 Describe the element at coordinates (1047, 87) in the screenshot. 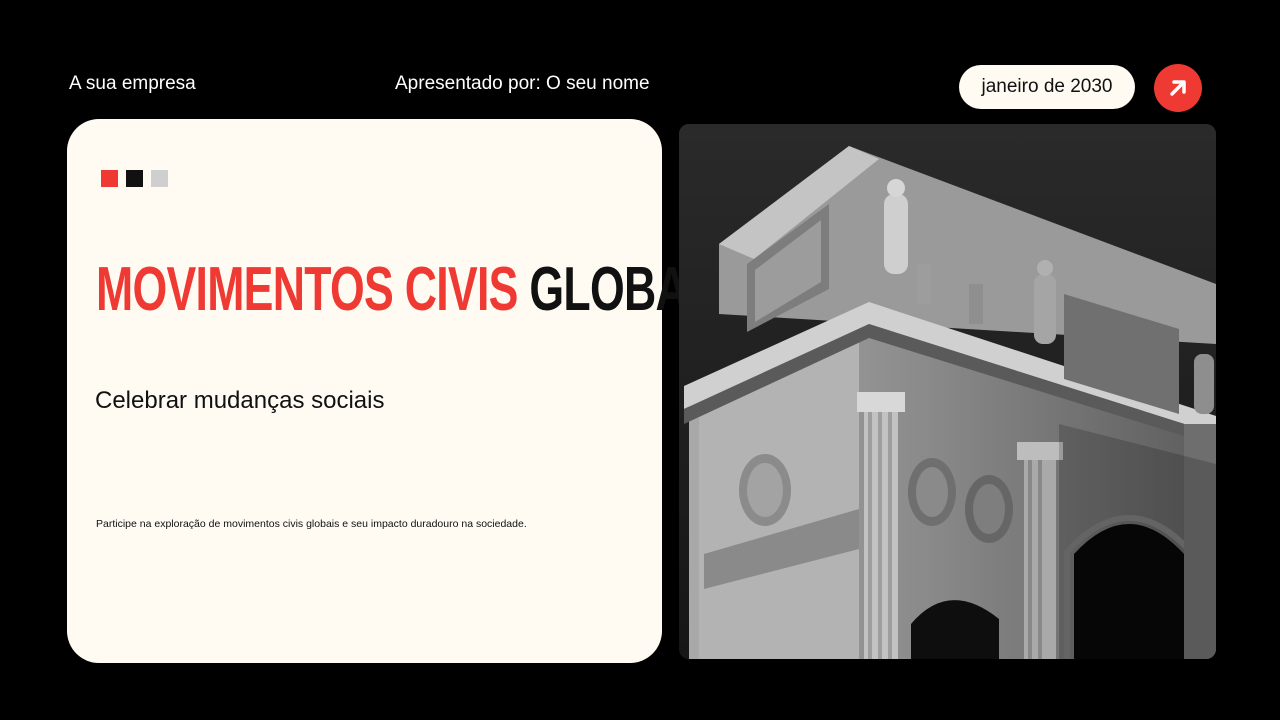

I see `date-badge: janeiro de 2030` at that location.